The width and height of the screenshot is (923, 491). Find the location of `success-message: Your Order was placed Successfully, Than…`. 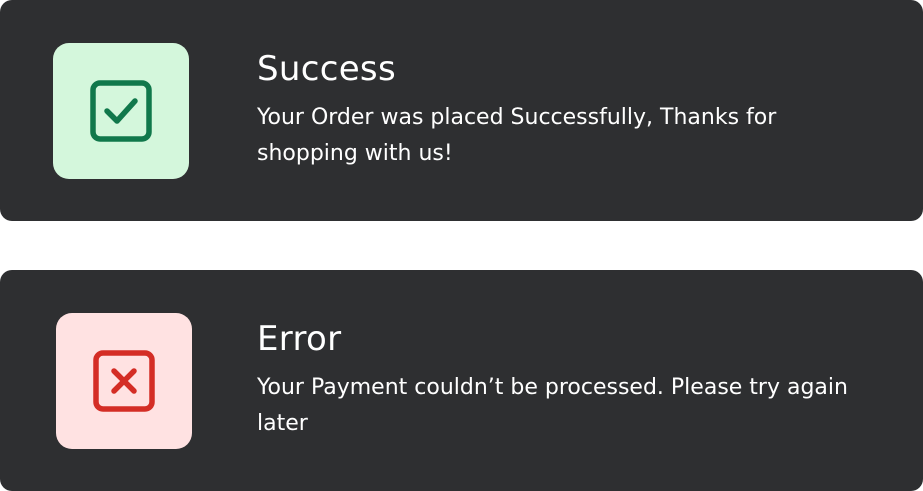

success-message: Your Order was placed Successfully, Than… is located at coordinates (517, 135).